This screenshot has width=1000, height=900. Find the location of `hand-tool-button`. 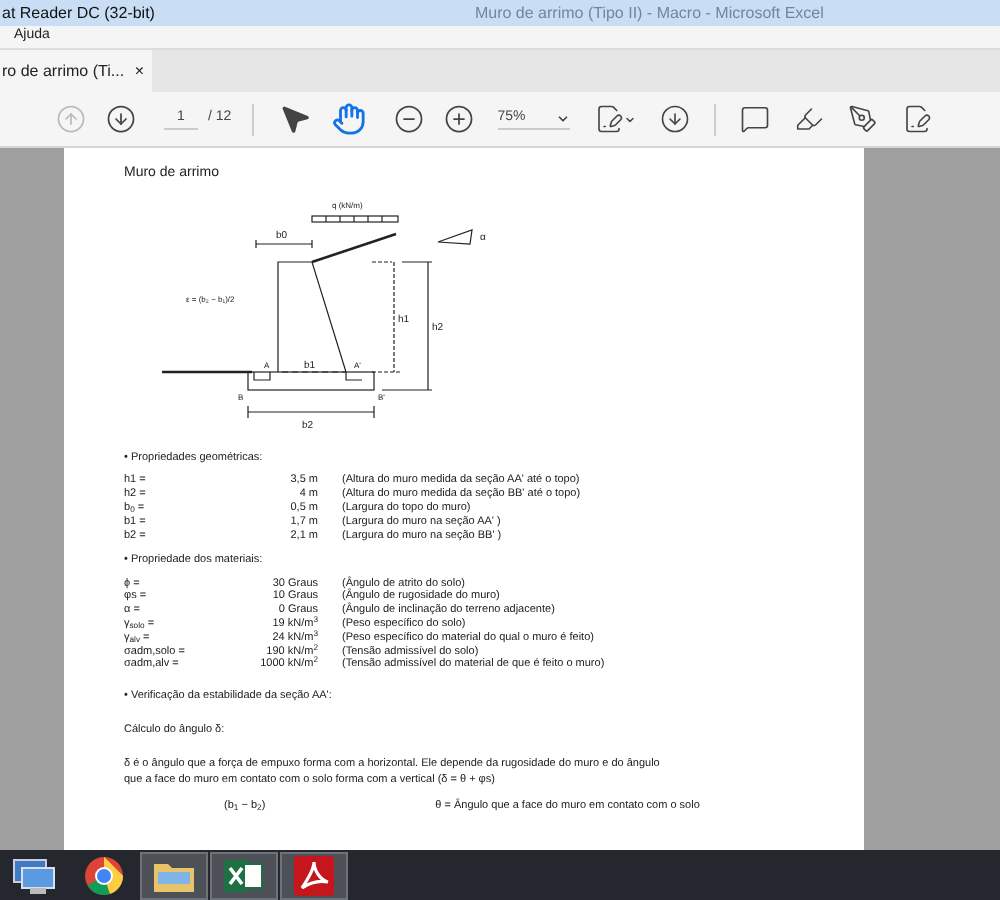

hand-tool-button is located at coordinates (348, 119).